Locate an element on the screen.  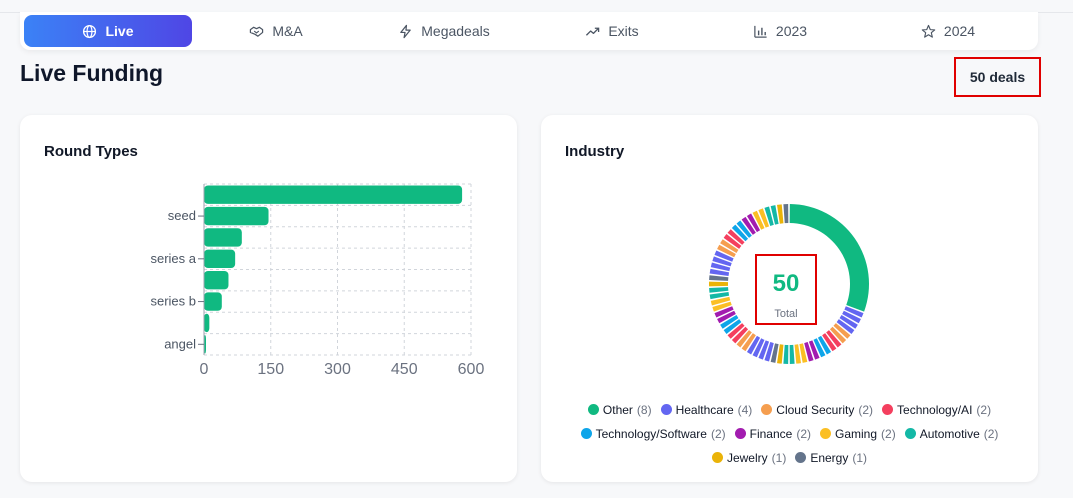
tab-2024: 2024 is located at coordinates (948, 31).